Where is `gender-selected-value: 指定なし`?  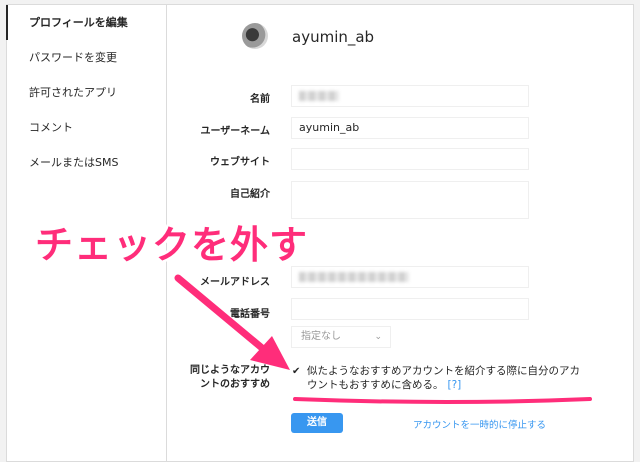
gender-selected-value: 指定なし is located at coordinates (321, 336).